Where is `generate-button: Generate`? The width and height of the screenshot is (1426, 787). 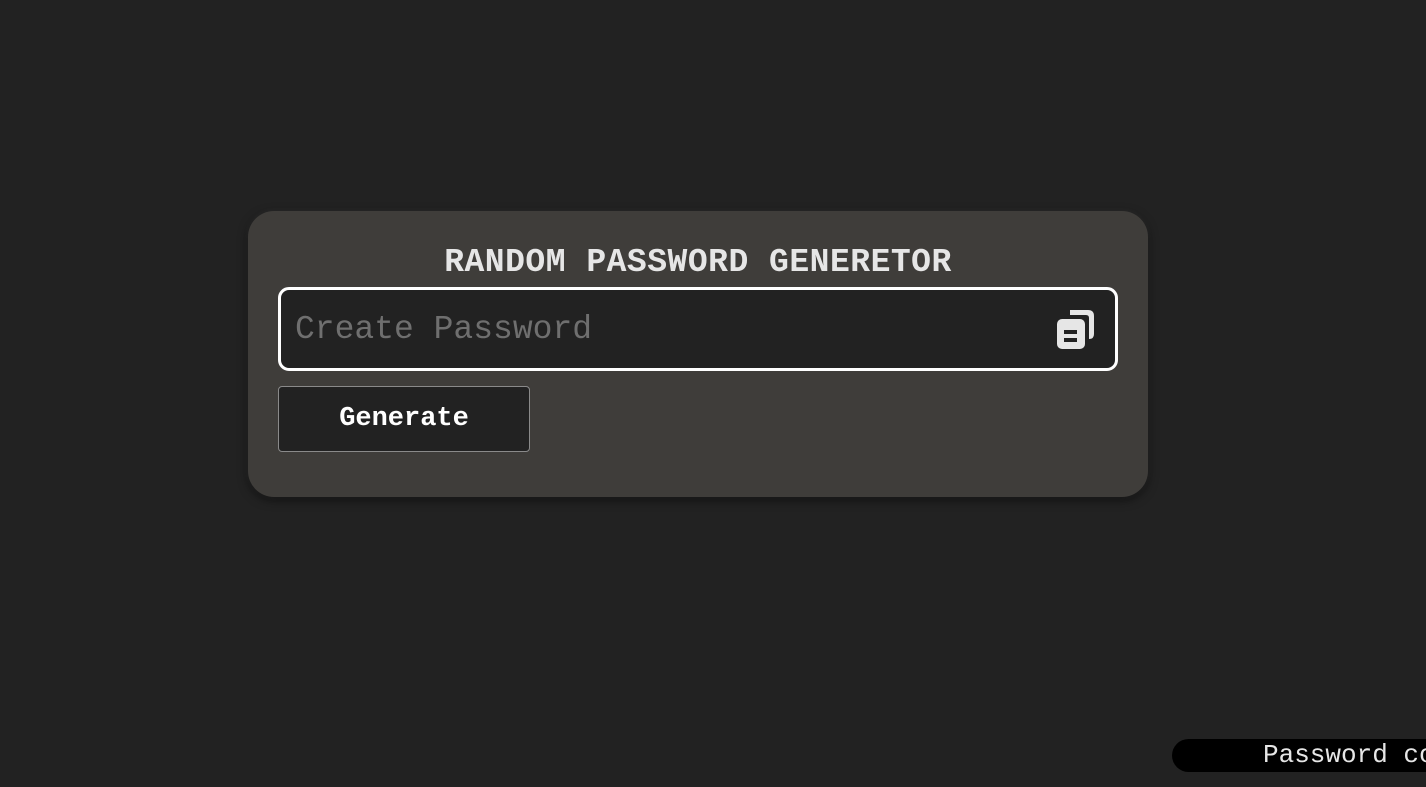
generate-button: Generate is located at coordinates (404, 419).